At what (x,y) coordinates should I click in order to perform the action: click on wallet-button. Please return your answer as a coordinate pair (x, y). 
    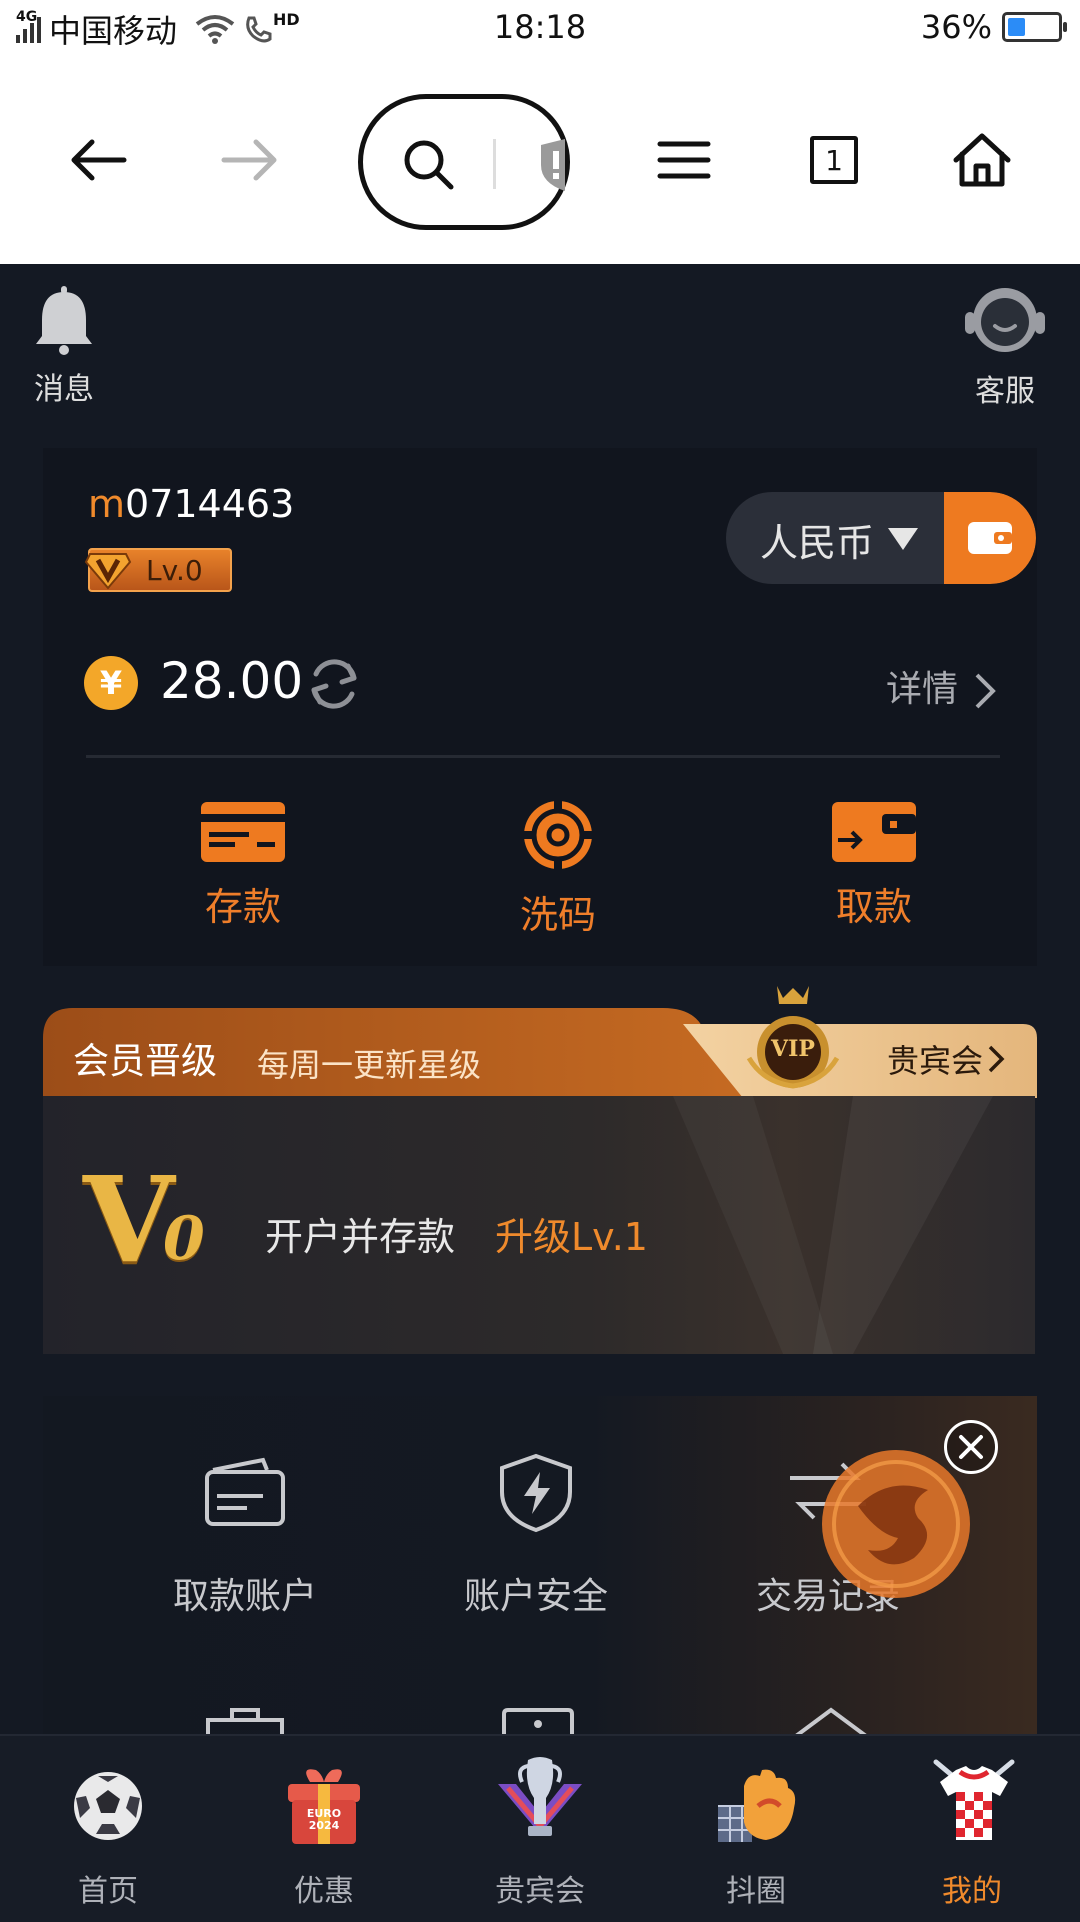
    Looking at the image, I should click on (990, 538).